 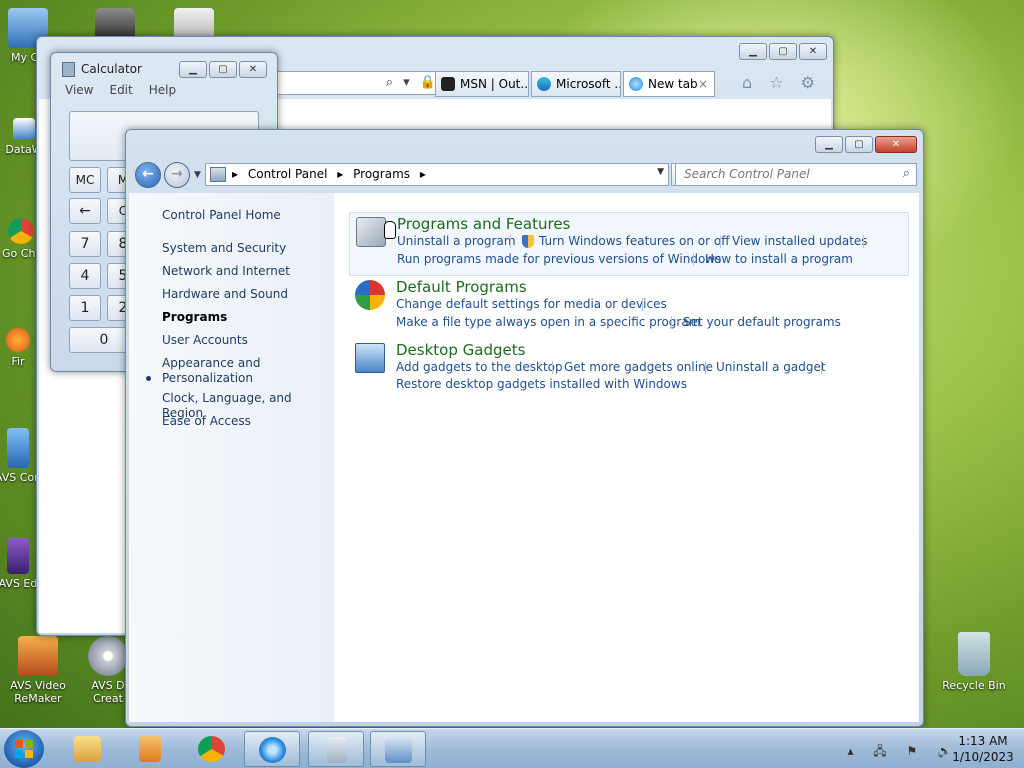 What do you see at coordinates (111, 69) in the screenshot?
I see `calculator-title: Calculator` at bounding box center [111, 69].